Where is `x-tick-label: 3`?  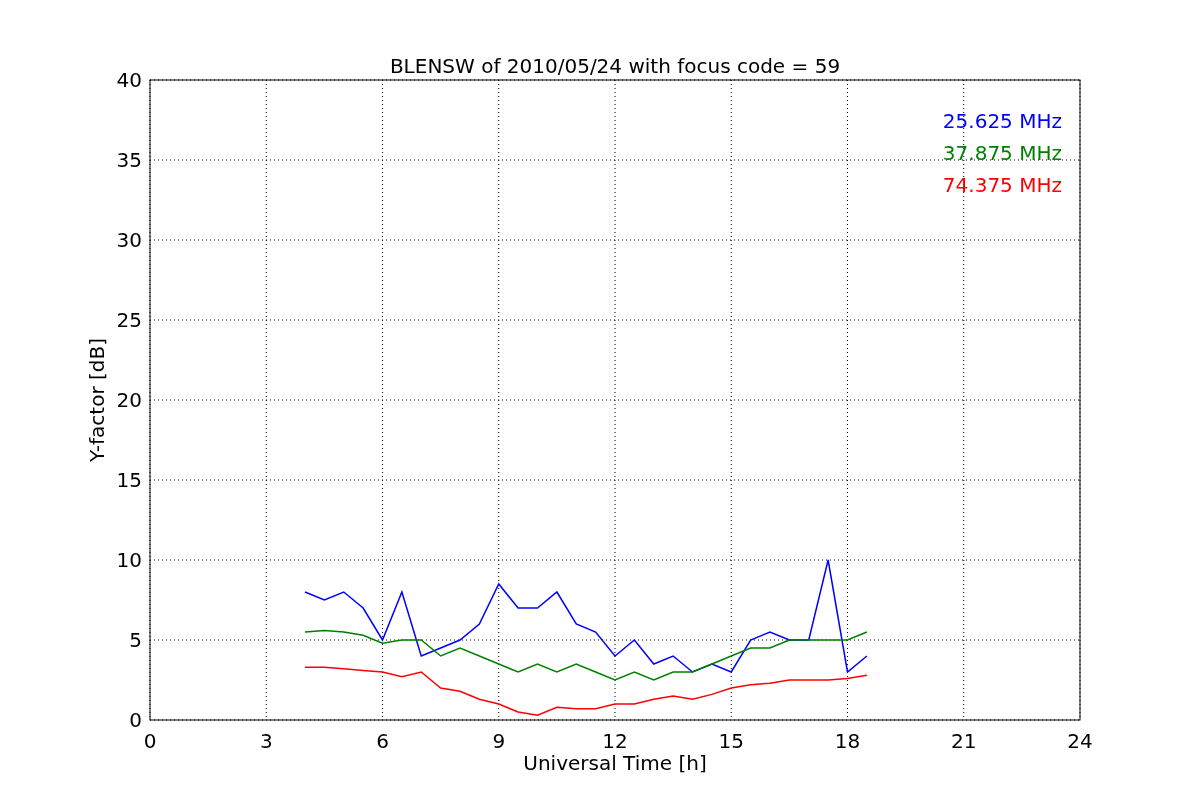 x-tick-label: 3 is located at coordinates (266, 741).